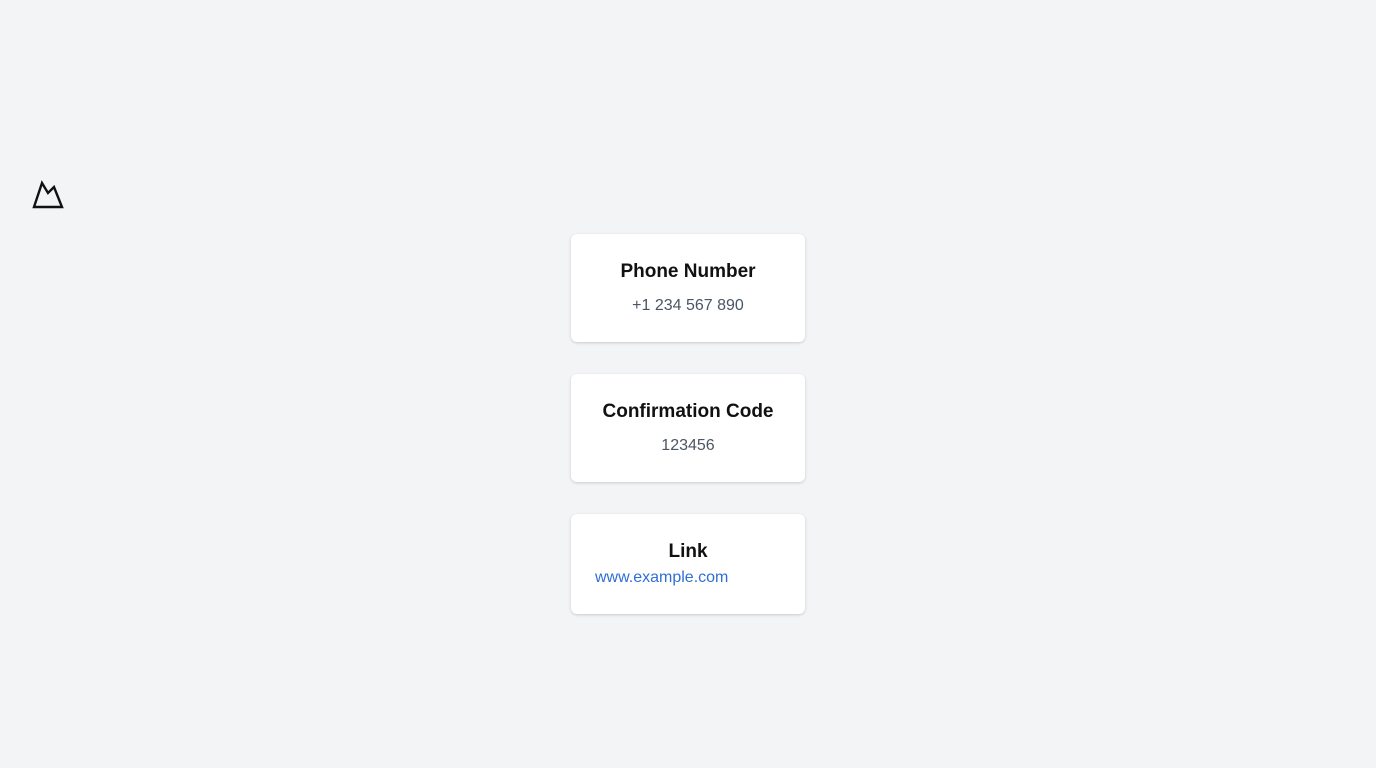 The width and height of the screenshot is (1376, 768). Describe the element at coordinates (688, 305) in the screenshot. I see `phone-number-value: +1 234 567 890` at that location.